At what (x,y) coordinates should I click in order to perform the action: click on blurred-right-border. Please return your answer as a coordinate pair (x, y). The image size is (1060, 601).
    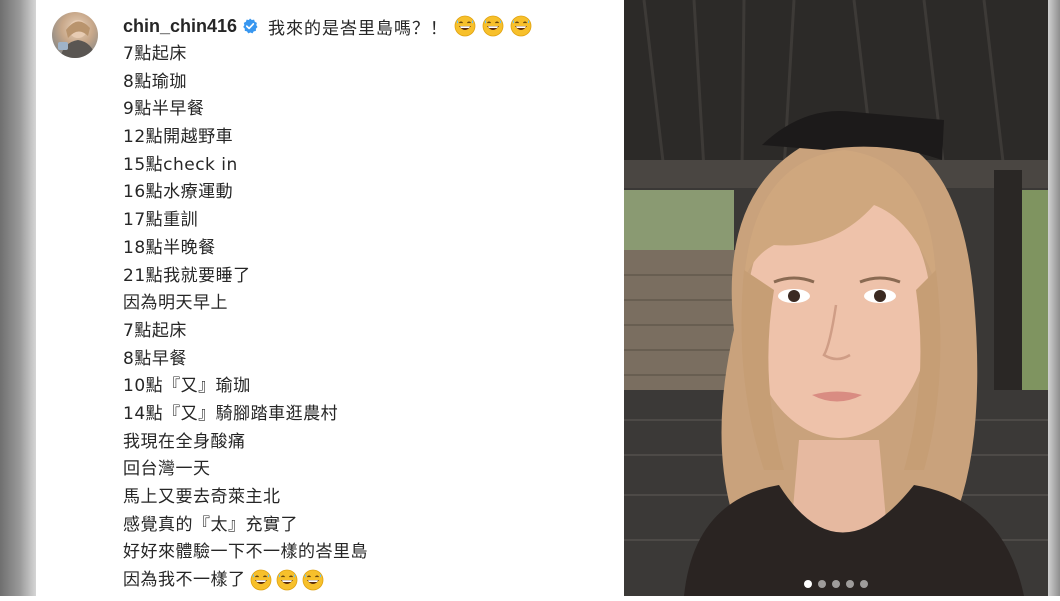
    Looking at the image, I should click on (1054, 298).